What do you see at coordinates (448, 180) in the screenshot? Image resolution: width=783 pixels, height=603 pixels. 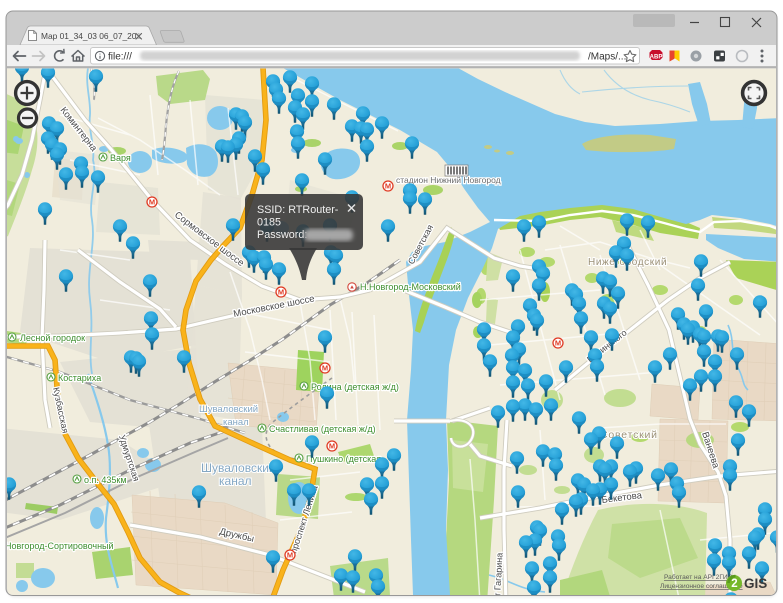 I see `svg-text: стадион Нижний Новгород` at bounding box center [448, 180].